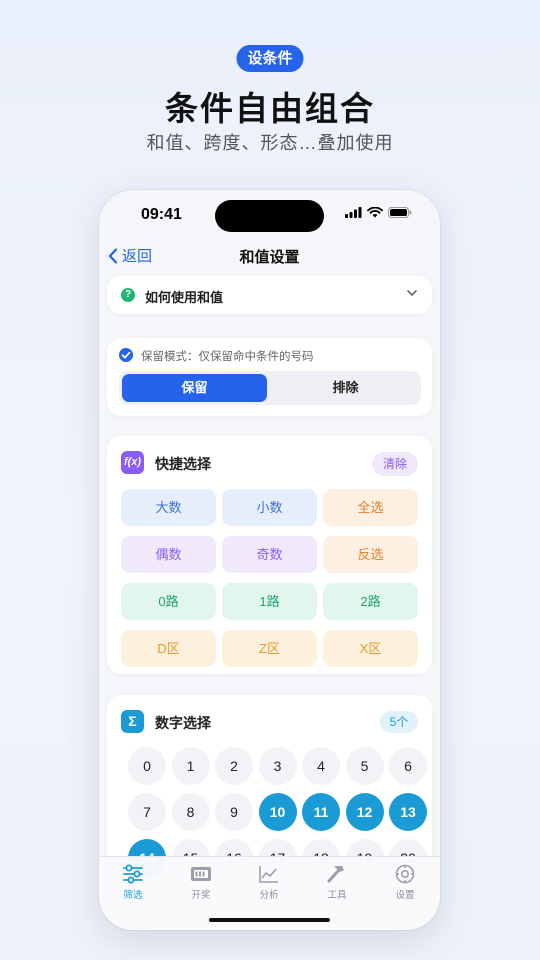 The image size is (540, 960). What do you see at coordinates (269, 601) in the screenshot?
I see `quick-select-button: 1路` at bounding box center [269, 601].